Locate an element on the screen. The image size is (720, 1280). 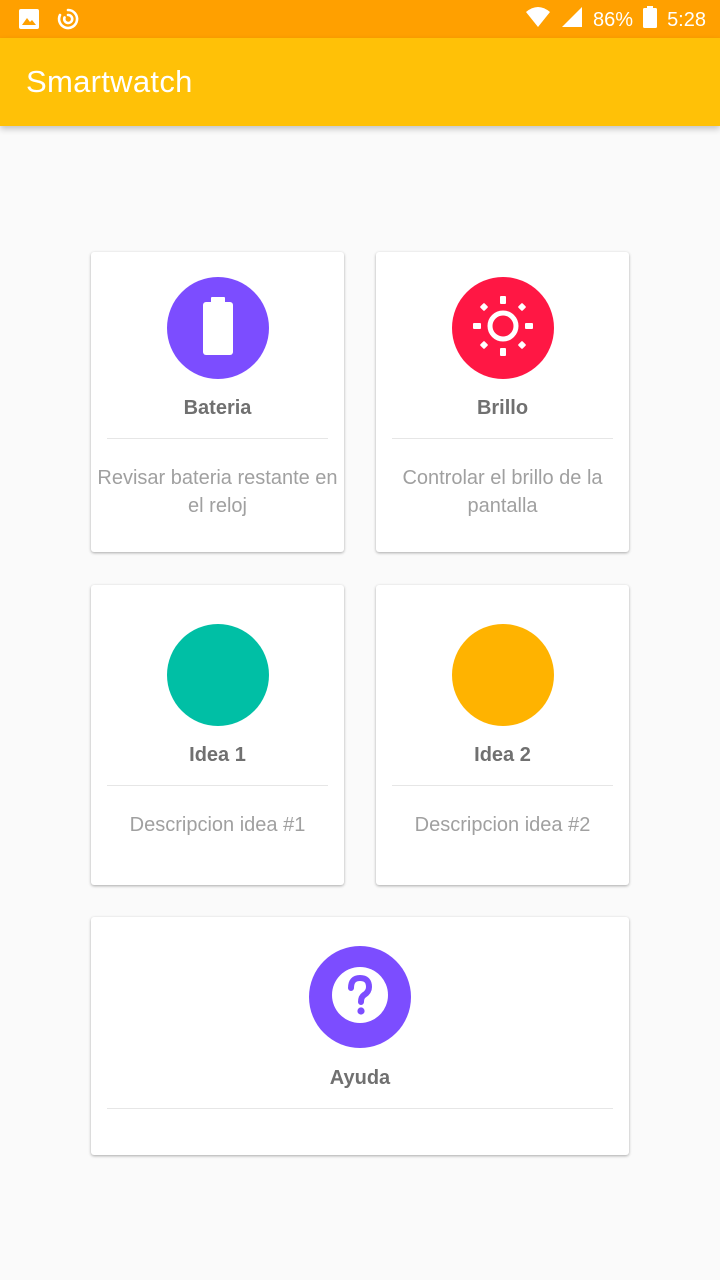
idea-1-circle is located at coordinates (217, 675).